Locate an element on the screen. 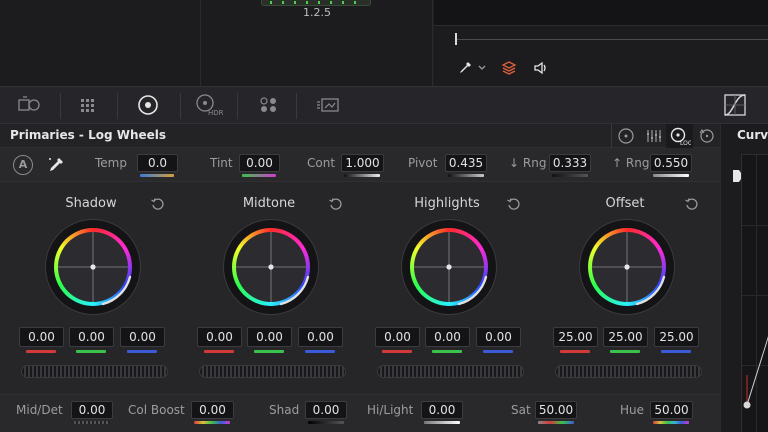 The width and height of the screenshot is (768, 432). log-wheels-icon: LOG is located at coordinates (679, 136).